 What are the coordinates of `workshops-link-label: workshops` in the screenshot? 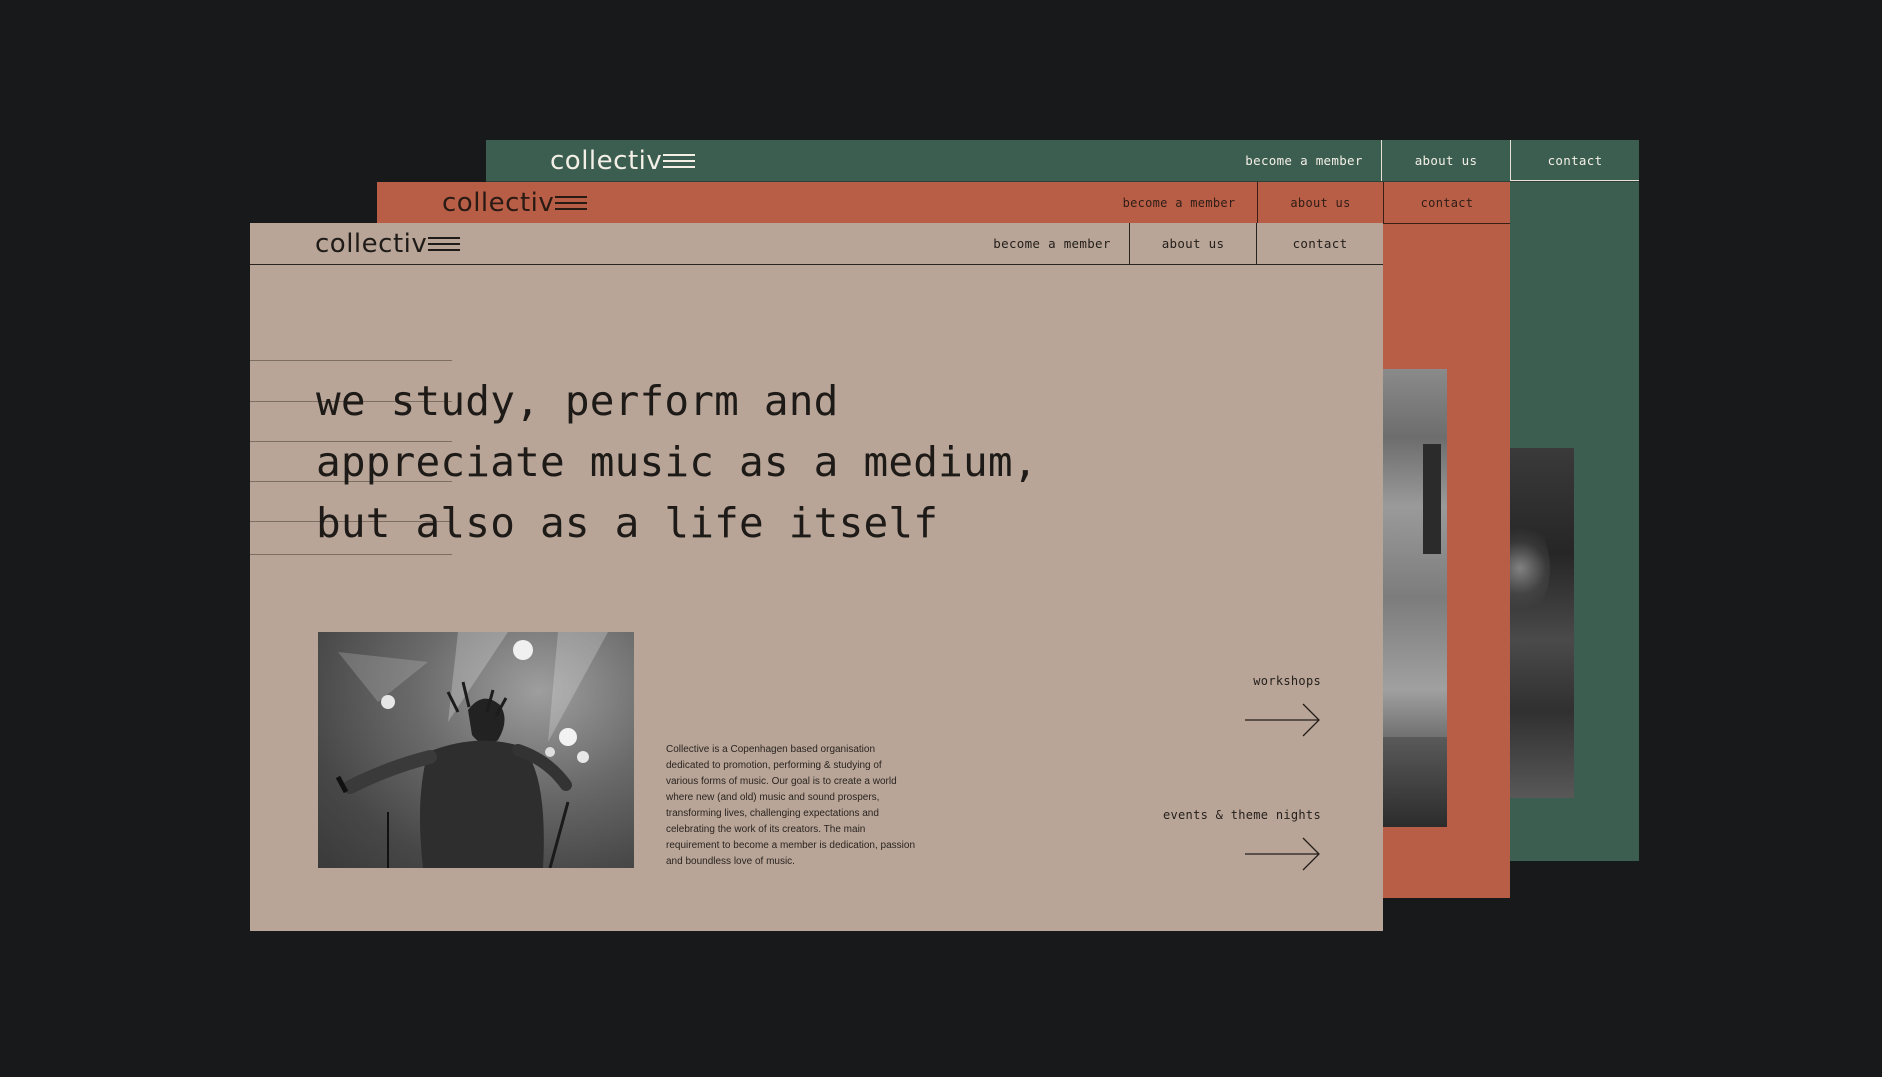 It's located at (1287, 681).